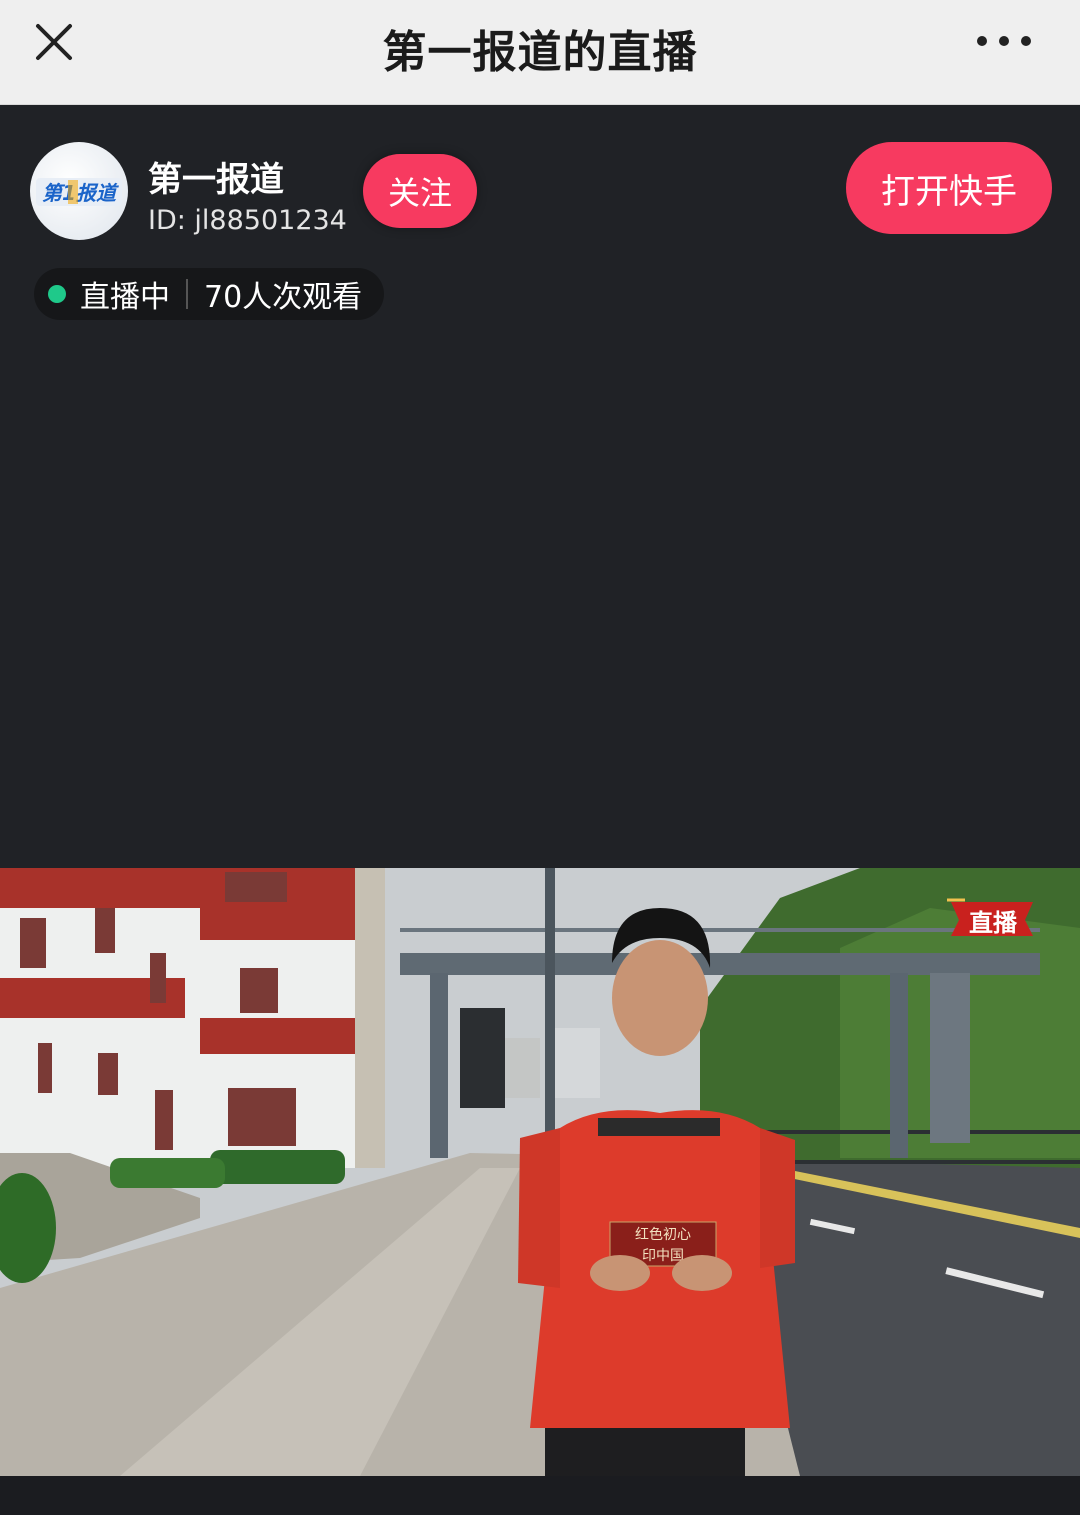  I want to click on streamer-id: ID: jl88501234, so click(247, 220).